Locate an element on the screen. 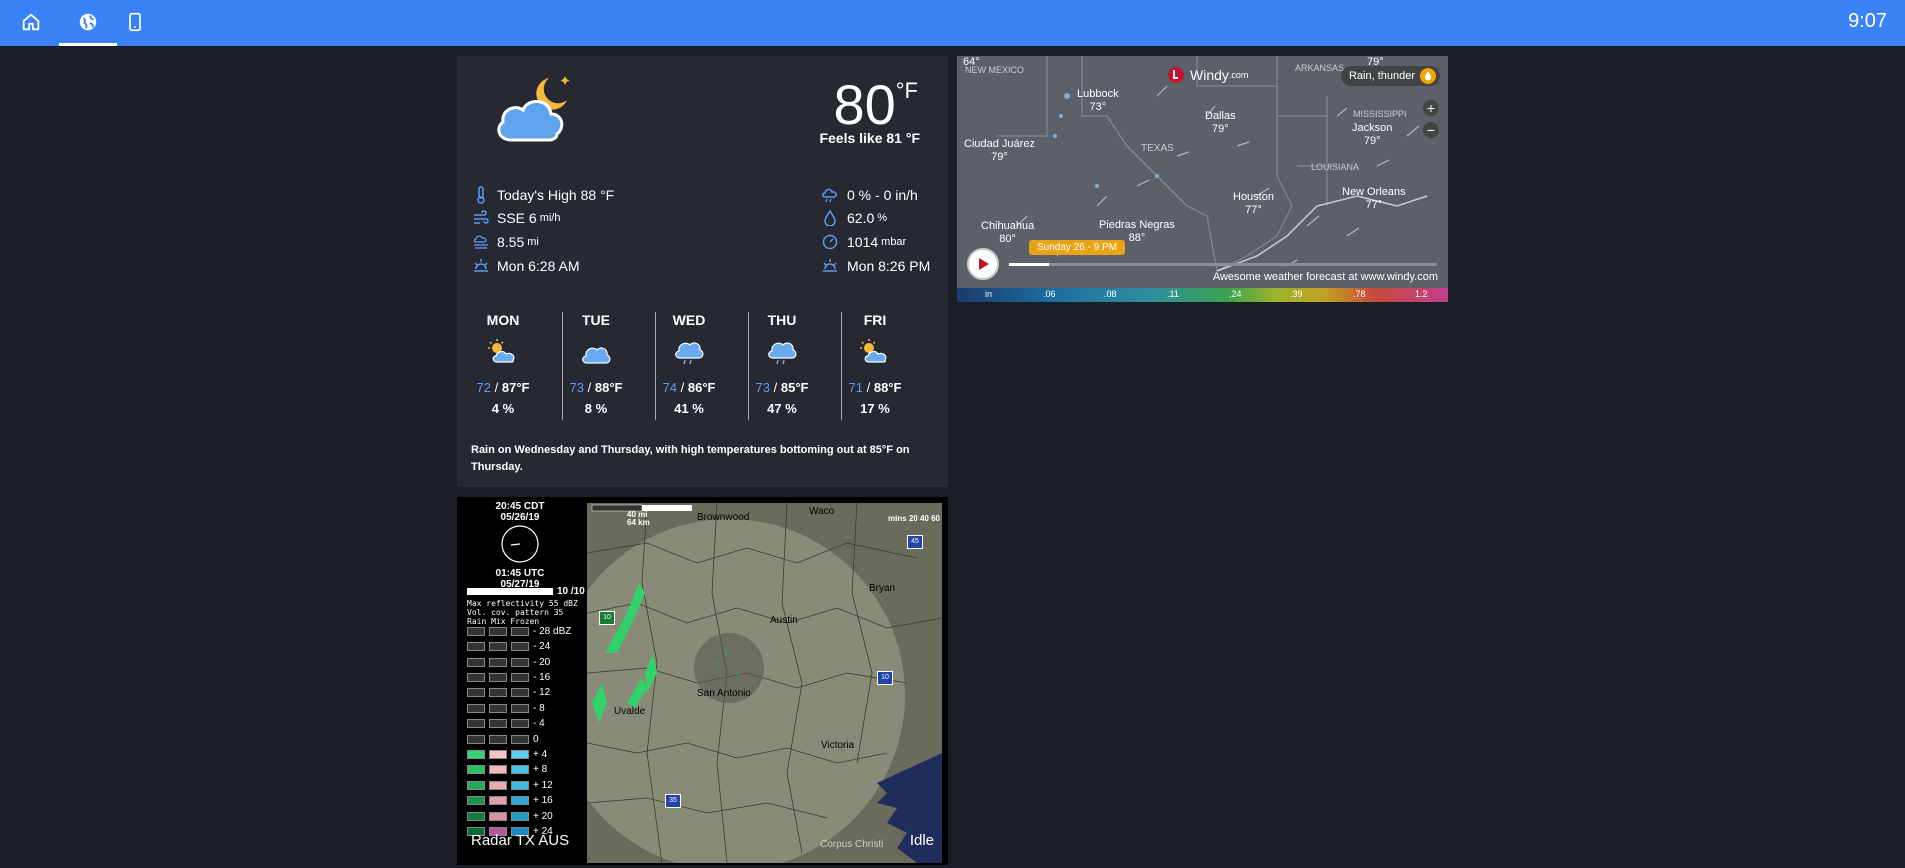 The height and width of the screenshot is (868, 1905). city-temp: 77° is located at coordinates (1374, 205).